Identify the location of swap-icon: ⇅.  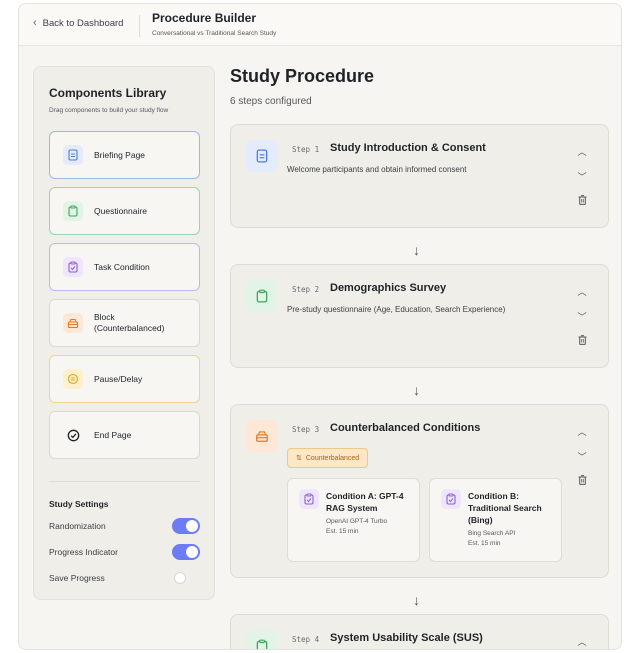
(299, 458).